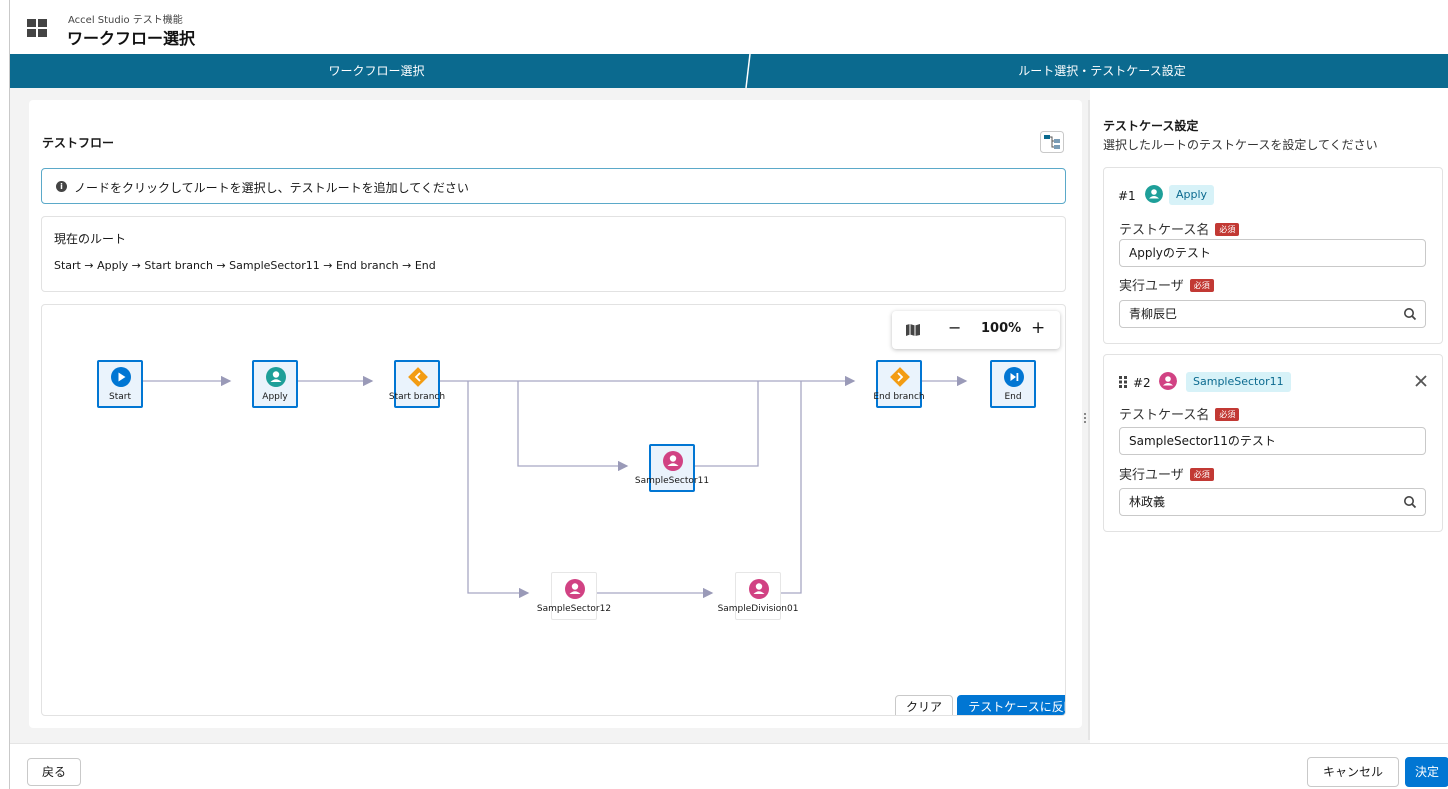 Image resolution: width=1448 pixels, height=789 pixels. What do you see at coordinates (1426, 772) in the screenshot?
I see `decide-button: 決定` at bounding box center [1426, 772].